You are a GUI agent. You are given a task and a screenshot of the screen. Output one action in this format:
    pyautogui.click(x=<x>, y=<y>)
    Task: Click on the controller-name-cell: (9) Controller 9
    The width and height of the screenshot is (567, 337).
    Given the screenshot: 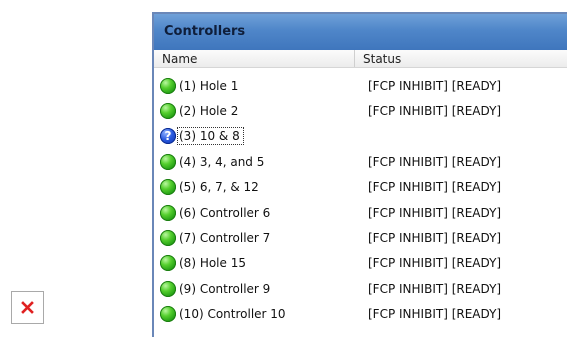 What is the action you would take?
    pyautogui.click(x=257, y=288)
    